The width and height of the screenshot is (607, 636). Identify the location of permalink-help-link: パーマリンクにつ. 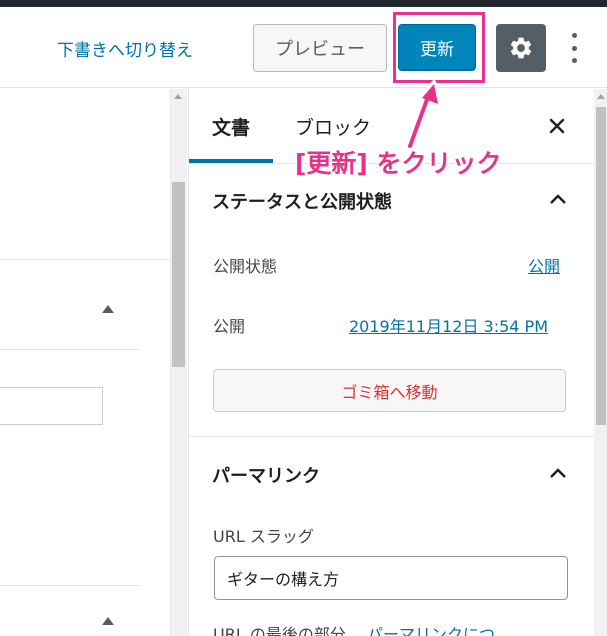
(431, 630).